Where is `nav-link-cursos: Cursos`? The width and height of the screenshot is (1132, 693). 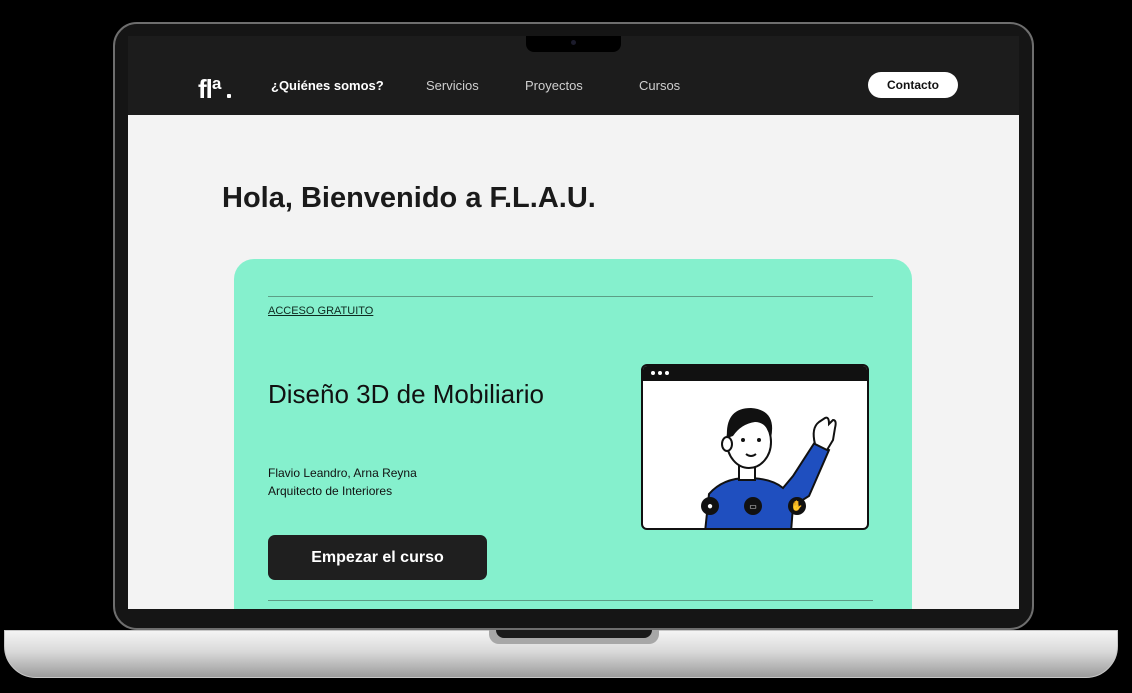 nav-link-cursos: Cursos is located at coordinates (659, 85).